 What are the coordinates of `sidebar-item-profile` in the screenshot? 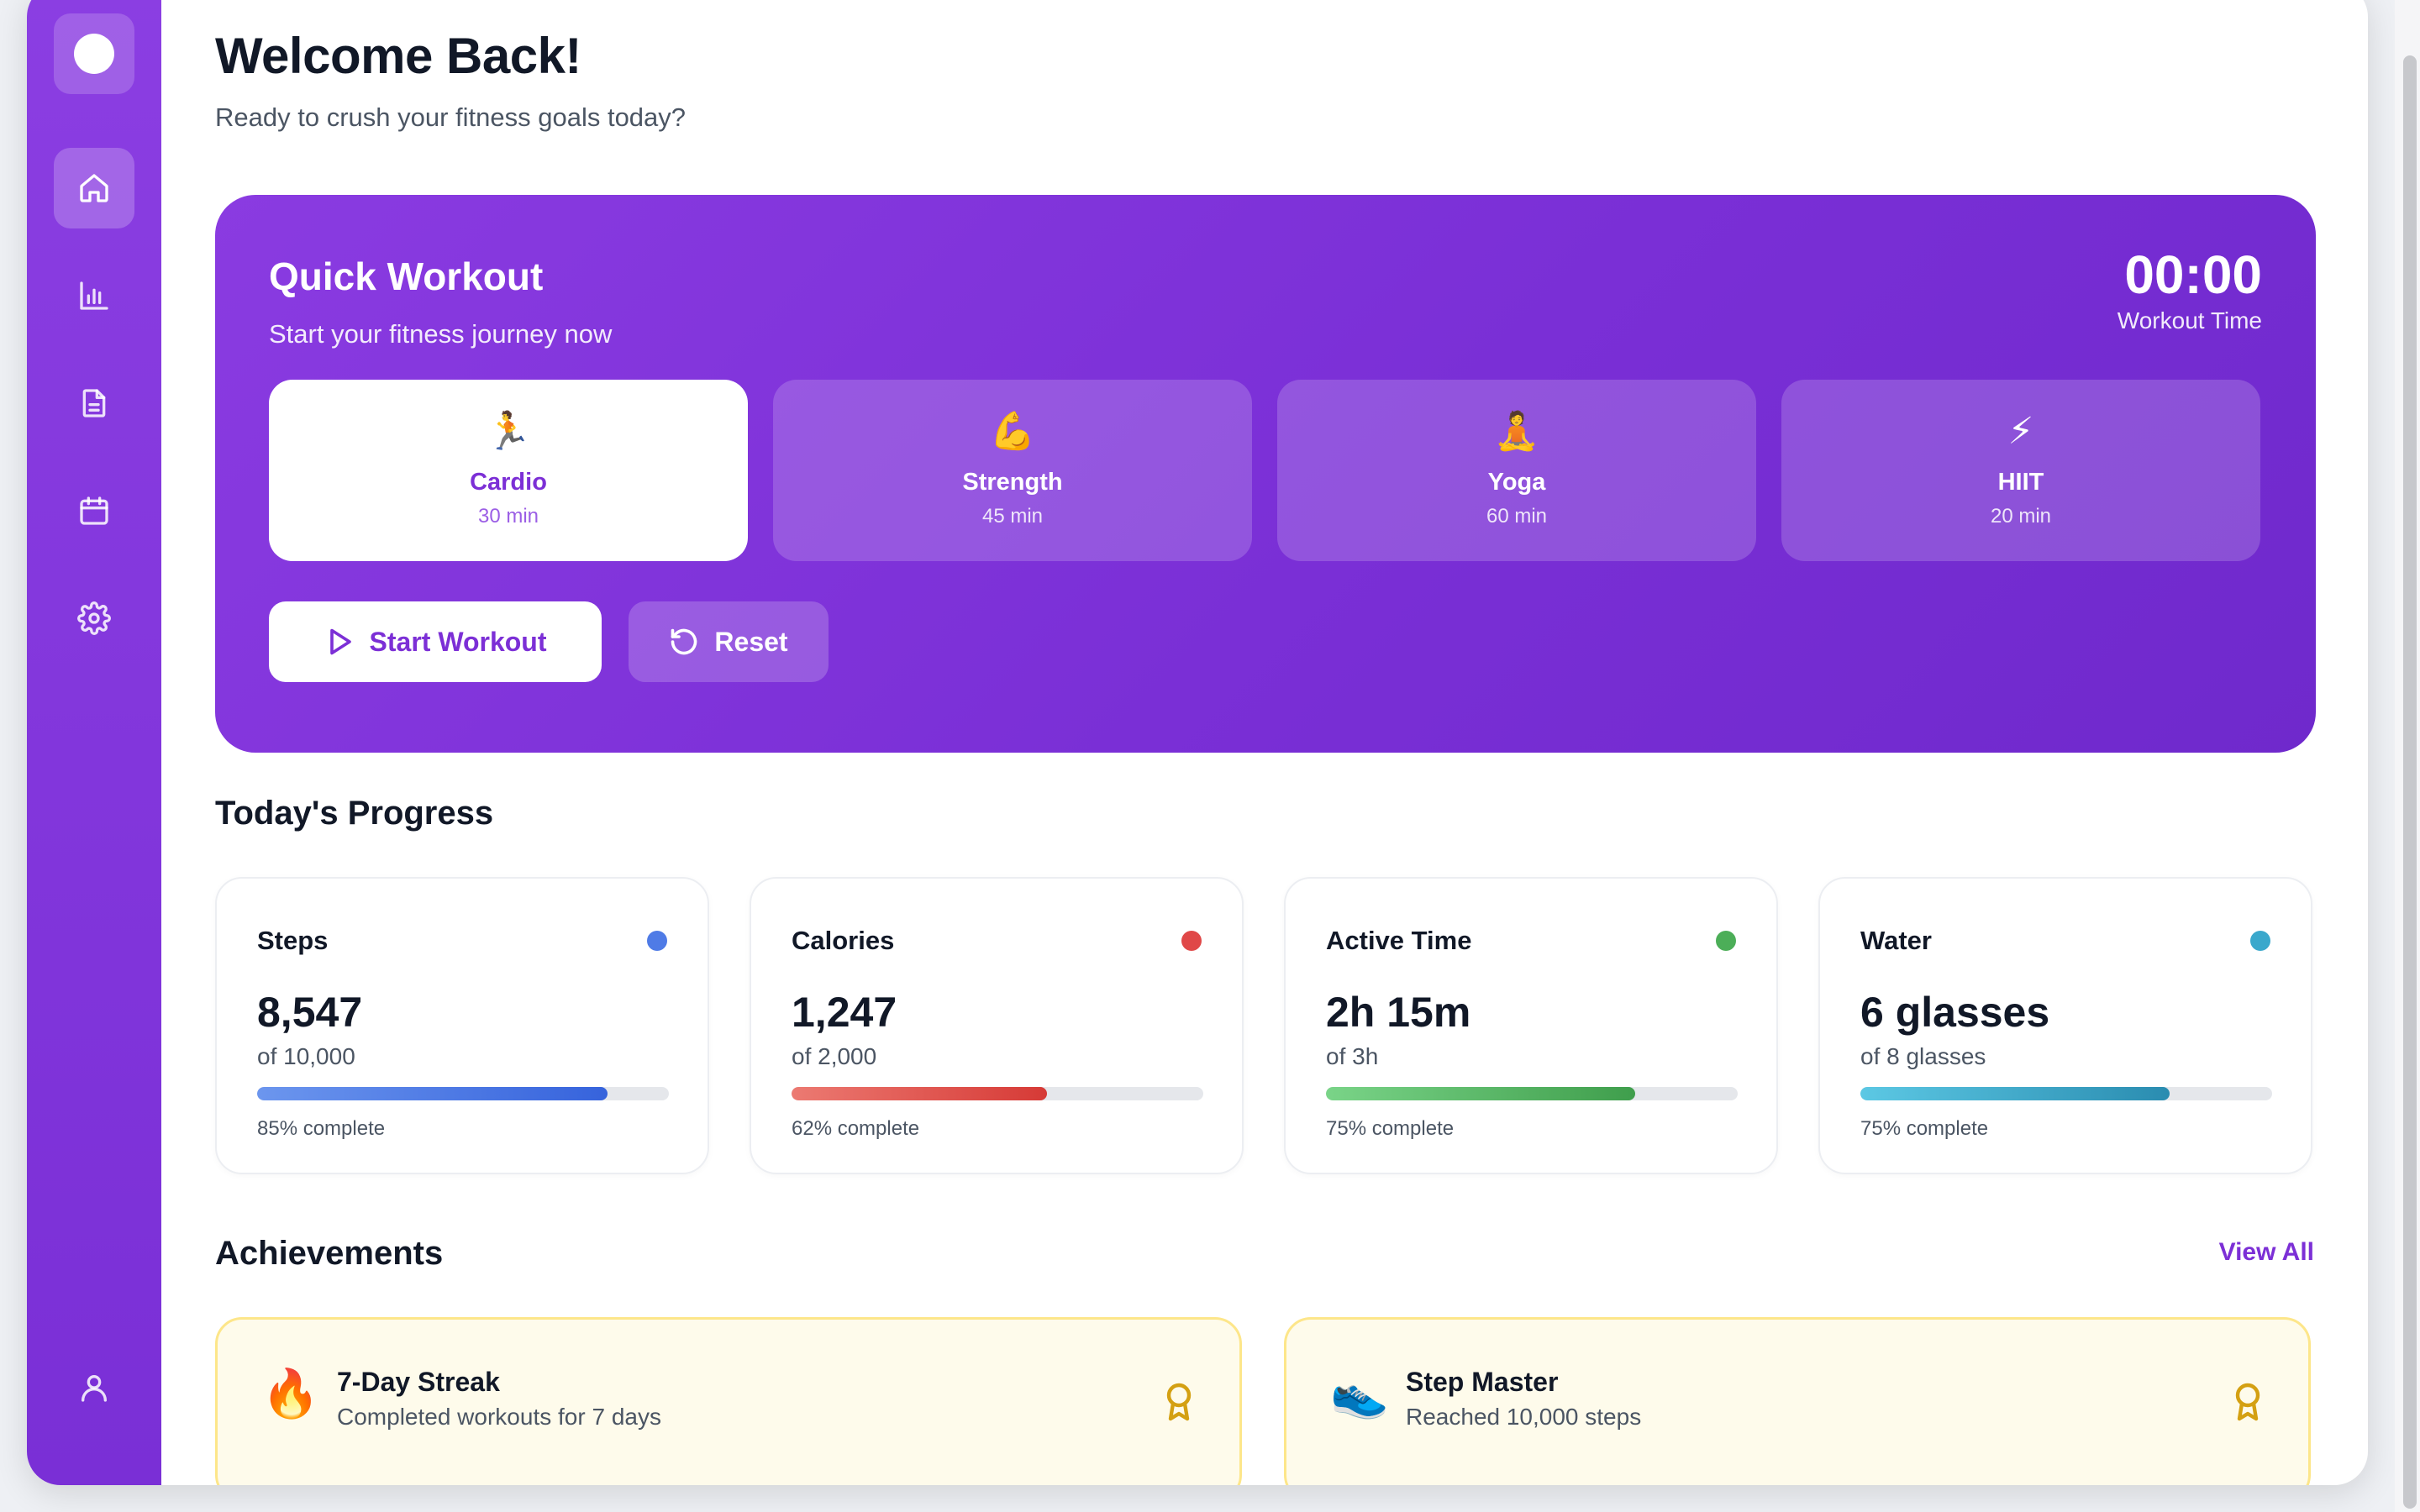 It's located at (94, 1387).